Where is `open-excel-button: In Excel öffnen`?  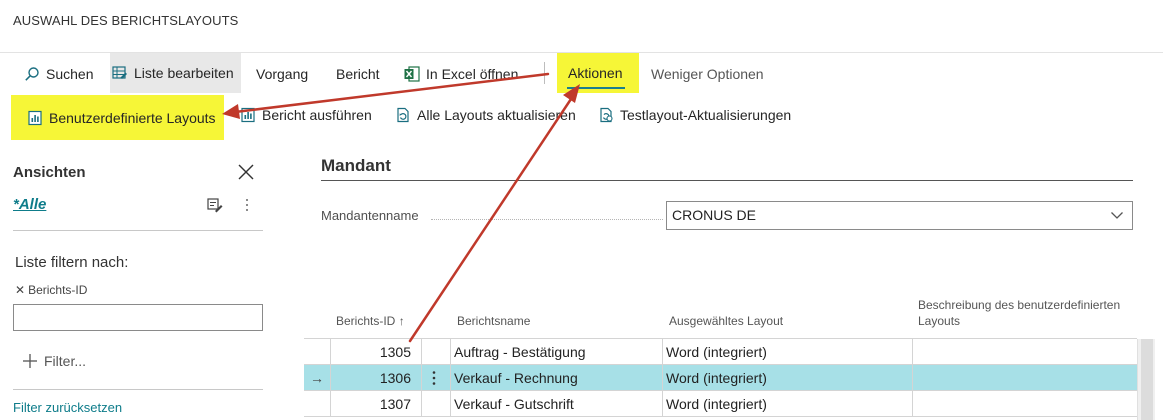 open-excel-button: In Excel öffnen is located at coordinates (461, 74).